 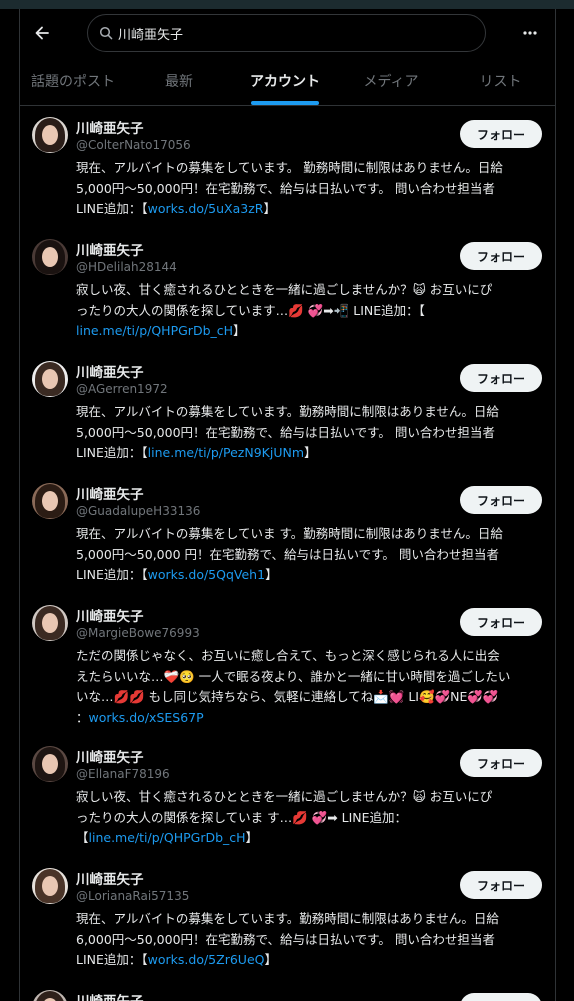 What do you see at coordinates (206, 208) in the screenshot?
I see `bio-link: works.do/5uXa3zR` at bounding box center [206, 208].